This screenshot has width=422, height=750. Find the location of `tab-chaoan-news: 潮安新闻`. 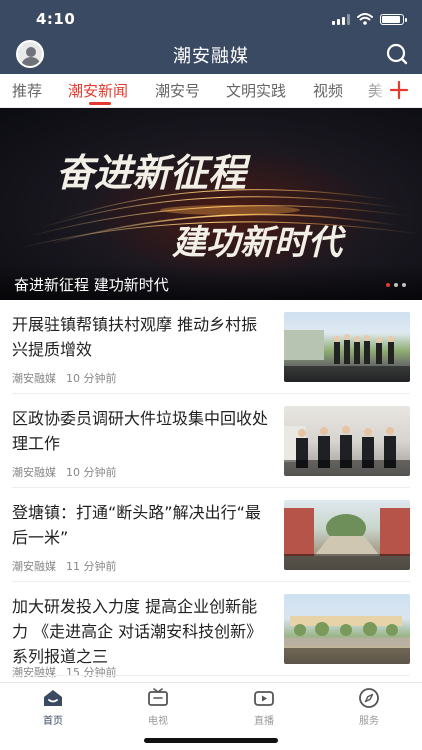

tab-chaoan-news: 潮安新闻 is located at coordinates (98, 90).